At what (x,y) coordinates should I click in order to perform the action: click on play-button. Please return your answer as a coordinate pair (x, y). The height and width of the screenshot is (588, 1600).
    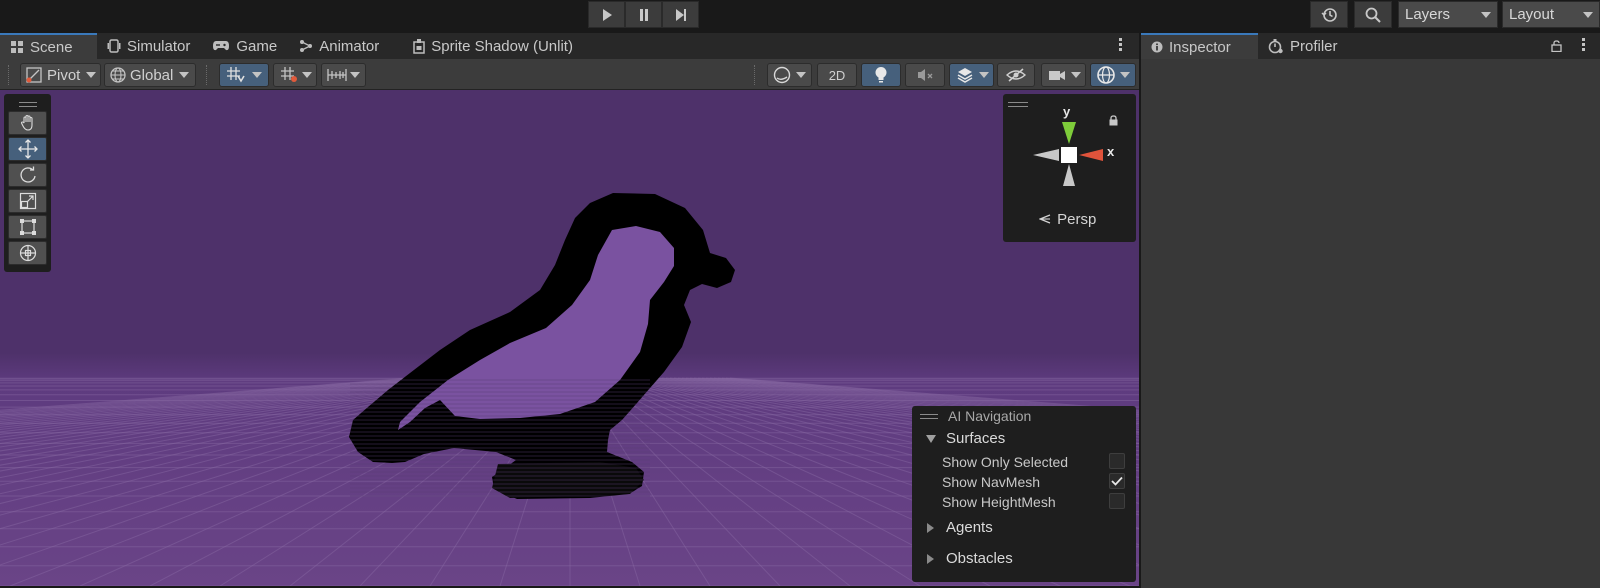
    Looking at the image, I should click on (606, 14).